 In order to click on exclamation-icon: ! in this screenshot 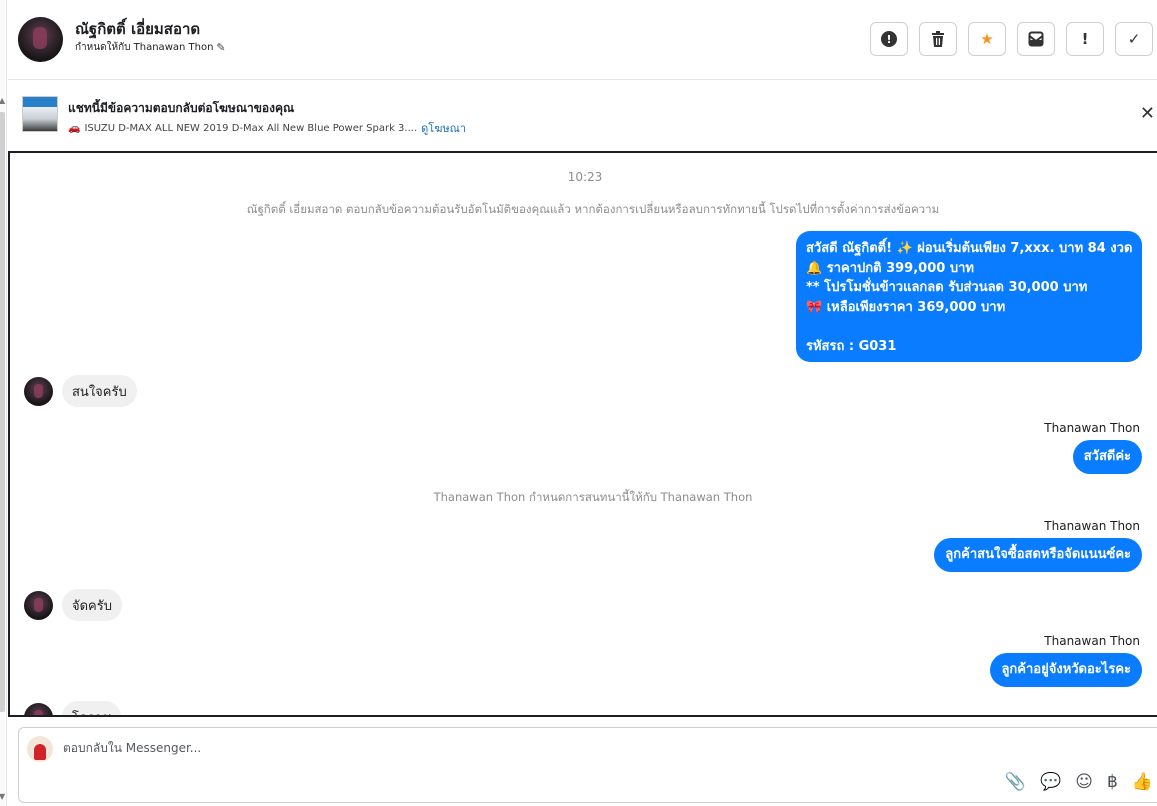, I will do `click(1085, 39)`.